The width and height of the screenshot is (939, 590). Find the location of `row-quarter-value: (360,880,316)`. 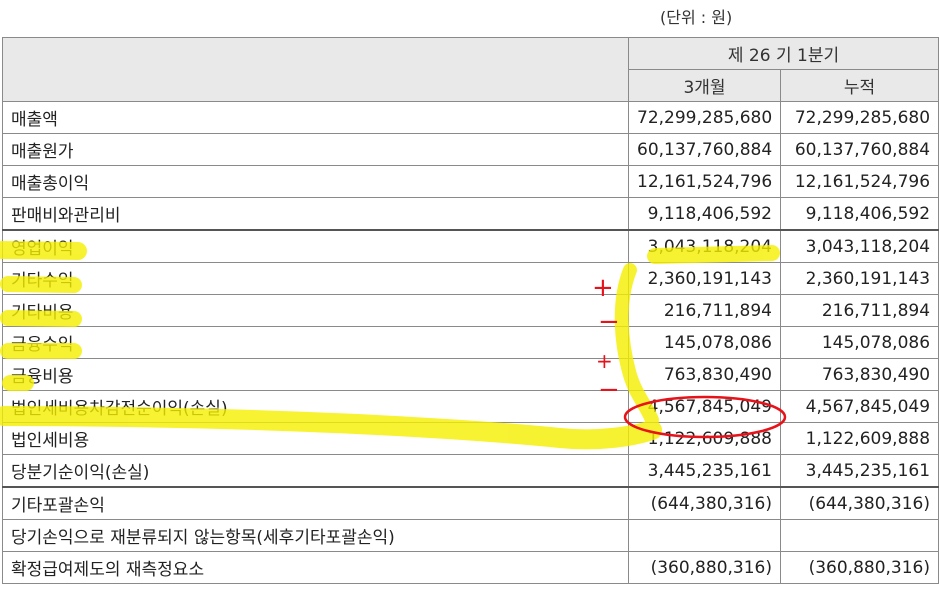

row-quarter-value: (360,880,316) is located at coordinates (704, 567).